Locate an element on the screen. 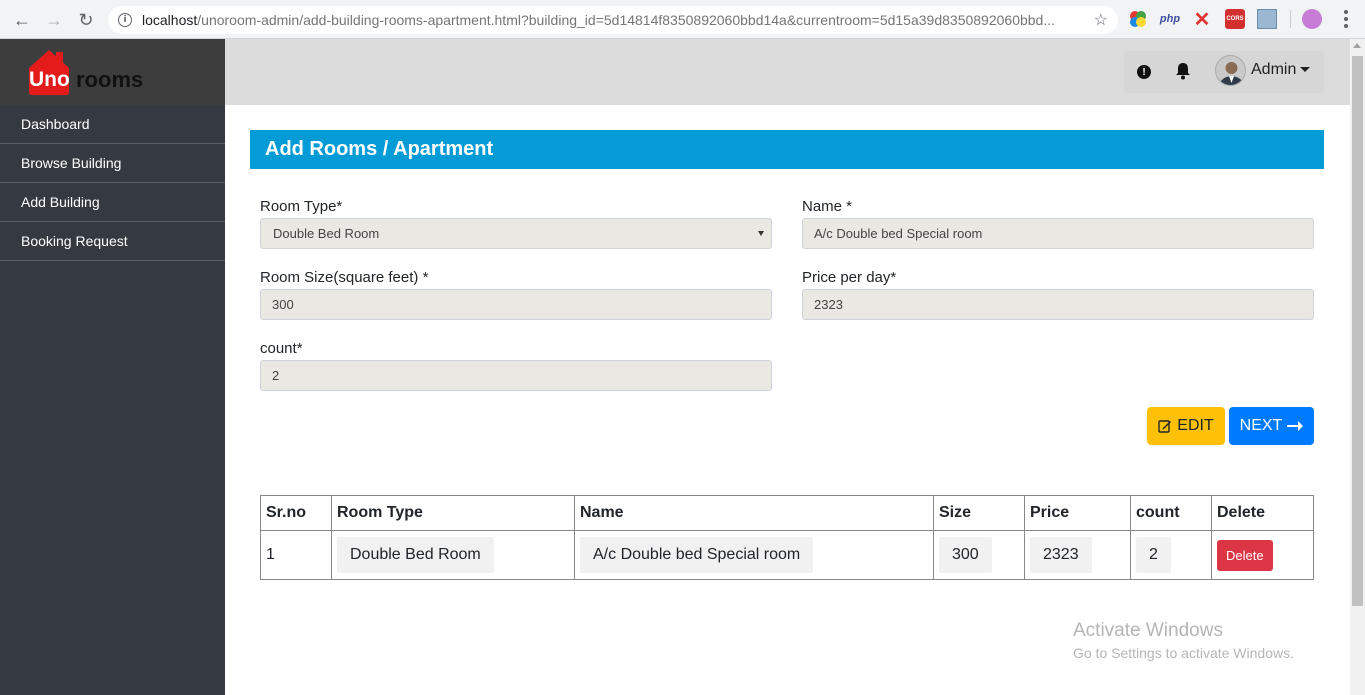  room-size-input: 300 is located at coordinates (516, 304).